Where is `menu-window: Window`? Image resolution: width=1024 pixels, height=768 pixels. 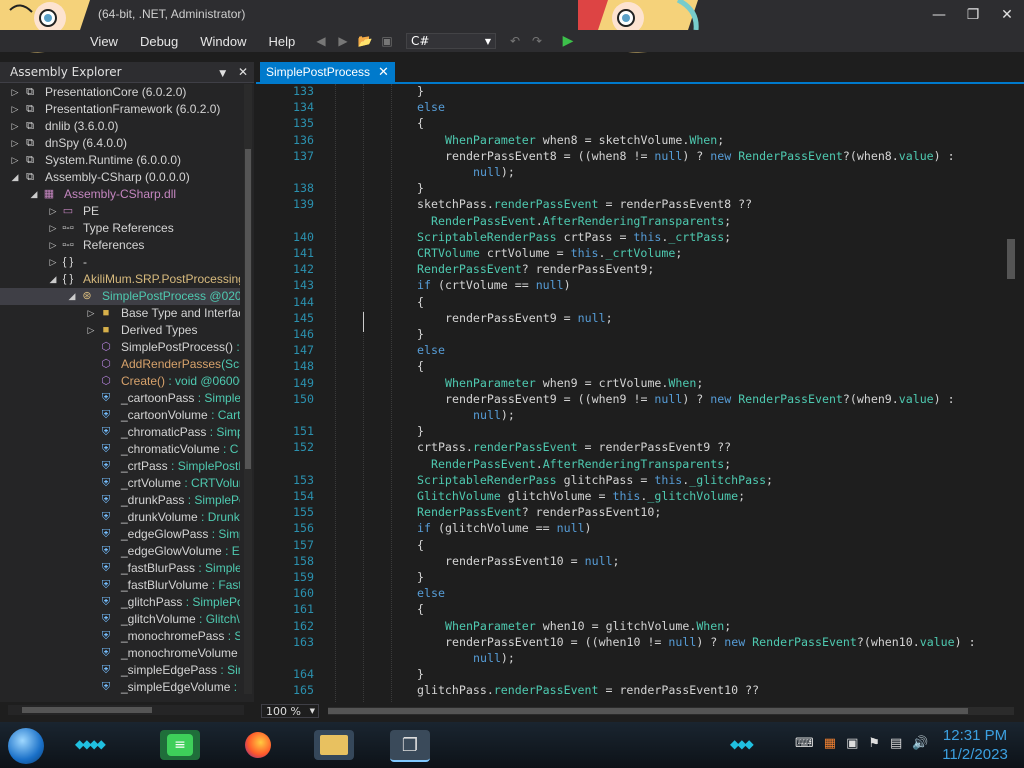 menu-window: Window is located at coordinates (223, 41).